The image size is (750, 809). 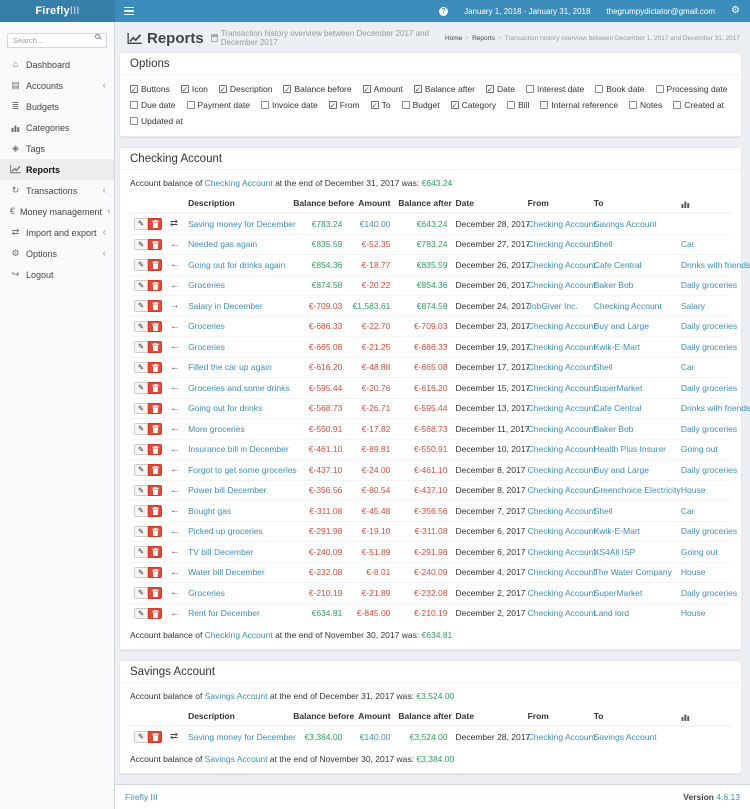 What do you see at coordinates (57, 253) in the screenshot?
I see `sidebar-item-options: ⚙ Options ‹` at bounding box center [57, 253].